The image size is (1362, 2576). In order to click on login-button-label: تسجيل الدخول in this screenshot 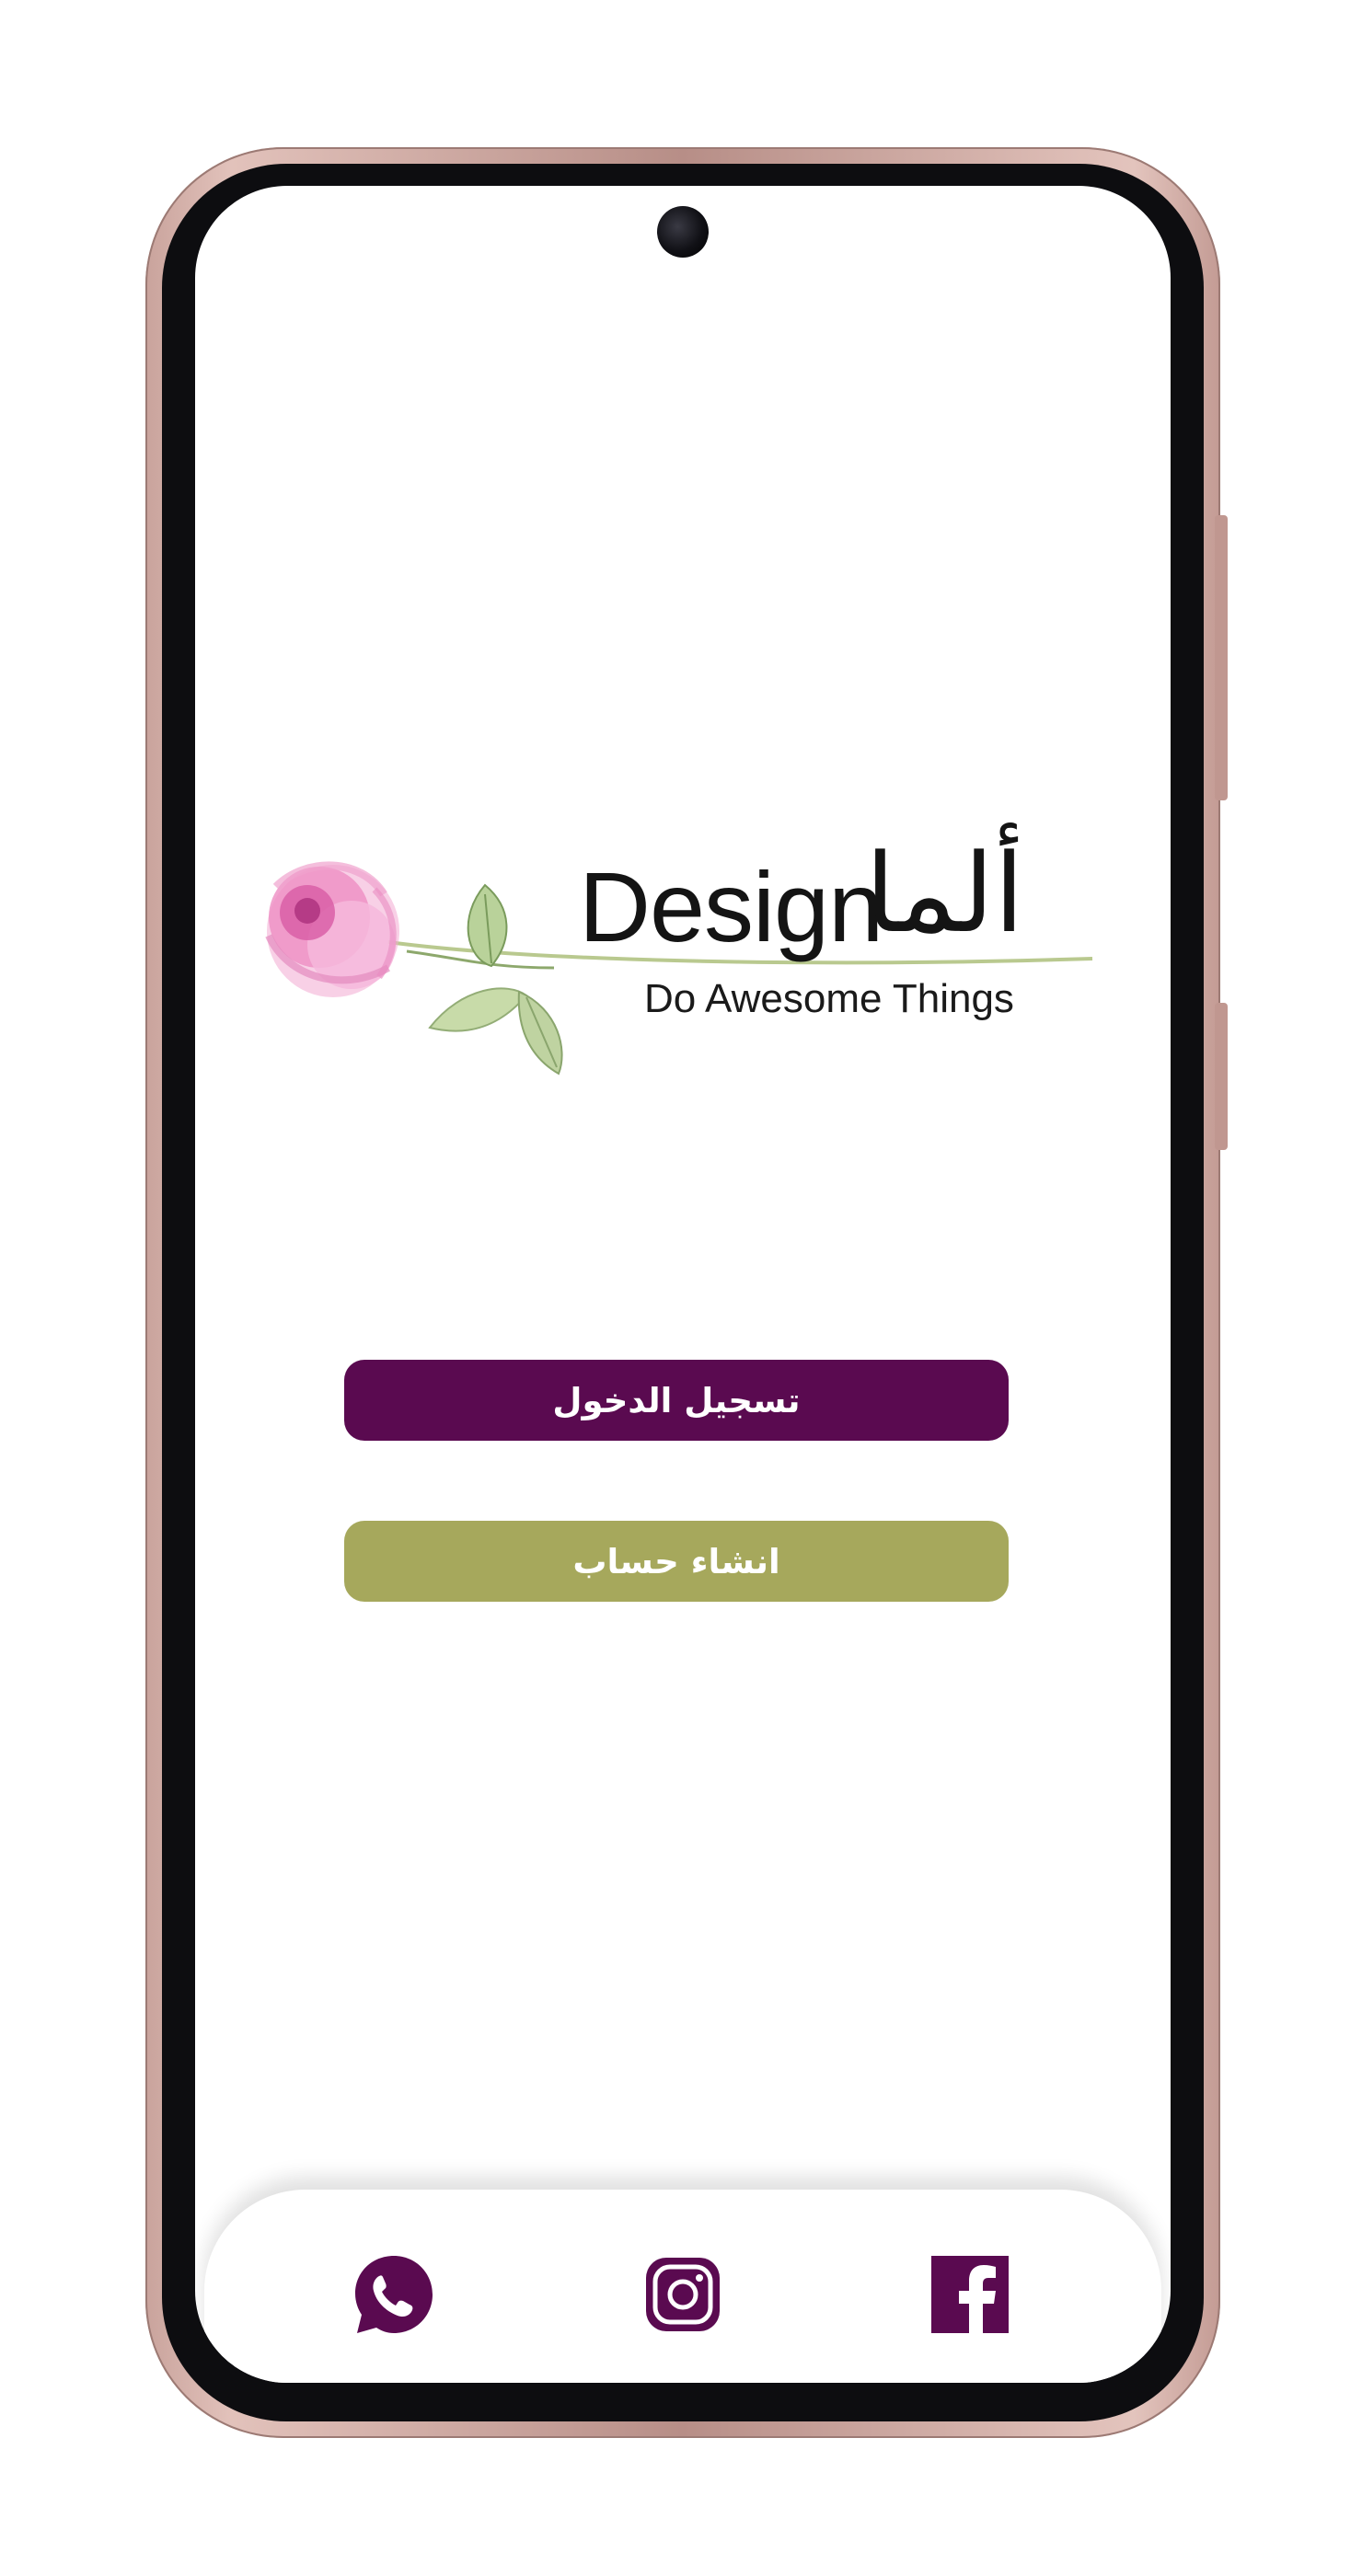, I will do `click(676, 1400)`.